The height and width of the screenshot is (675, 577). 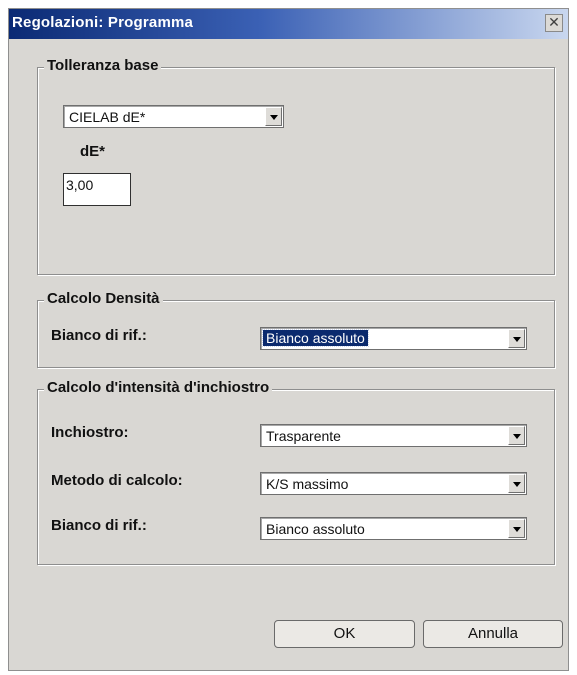 I want to click on tolerance-formula-value: CIELAB dE*, so click(x=107, y=117).